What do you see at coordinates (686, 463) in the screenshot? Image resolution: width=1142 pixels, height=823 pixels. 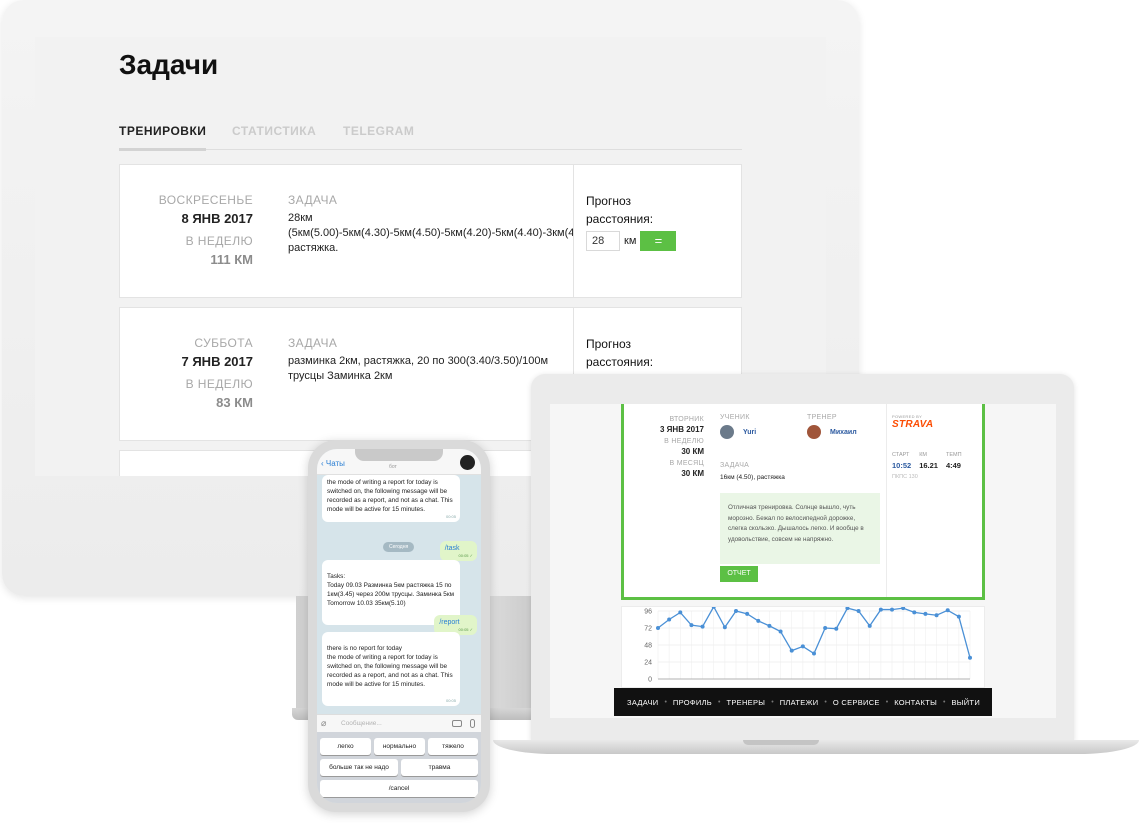 I see `month-label: В МЕСЯЦ` at bounding box center [686, 463].